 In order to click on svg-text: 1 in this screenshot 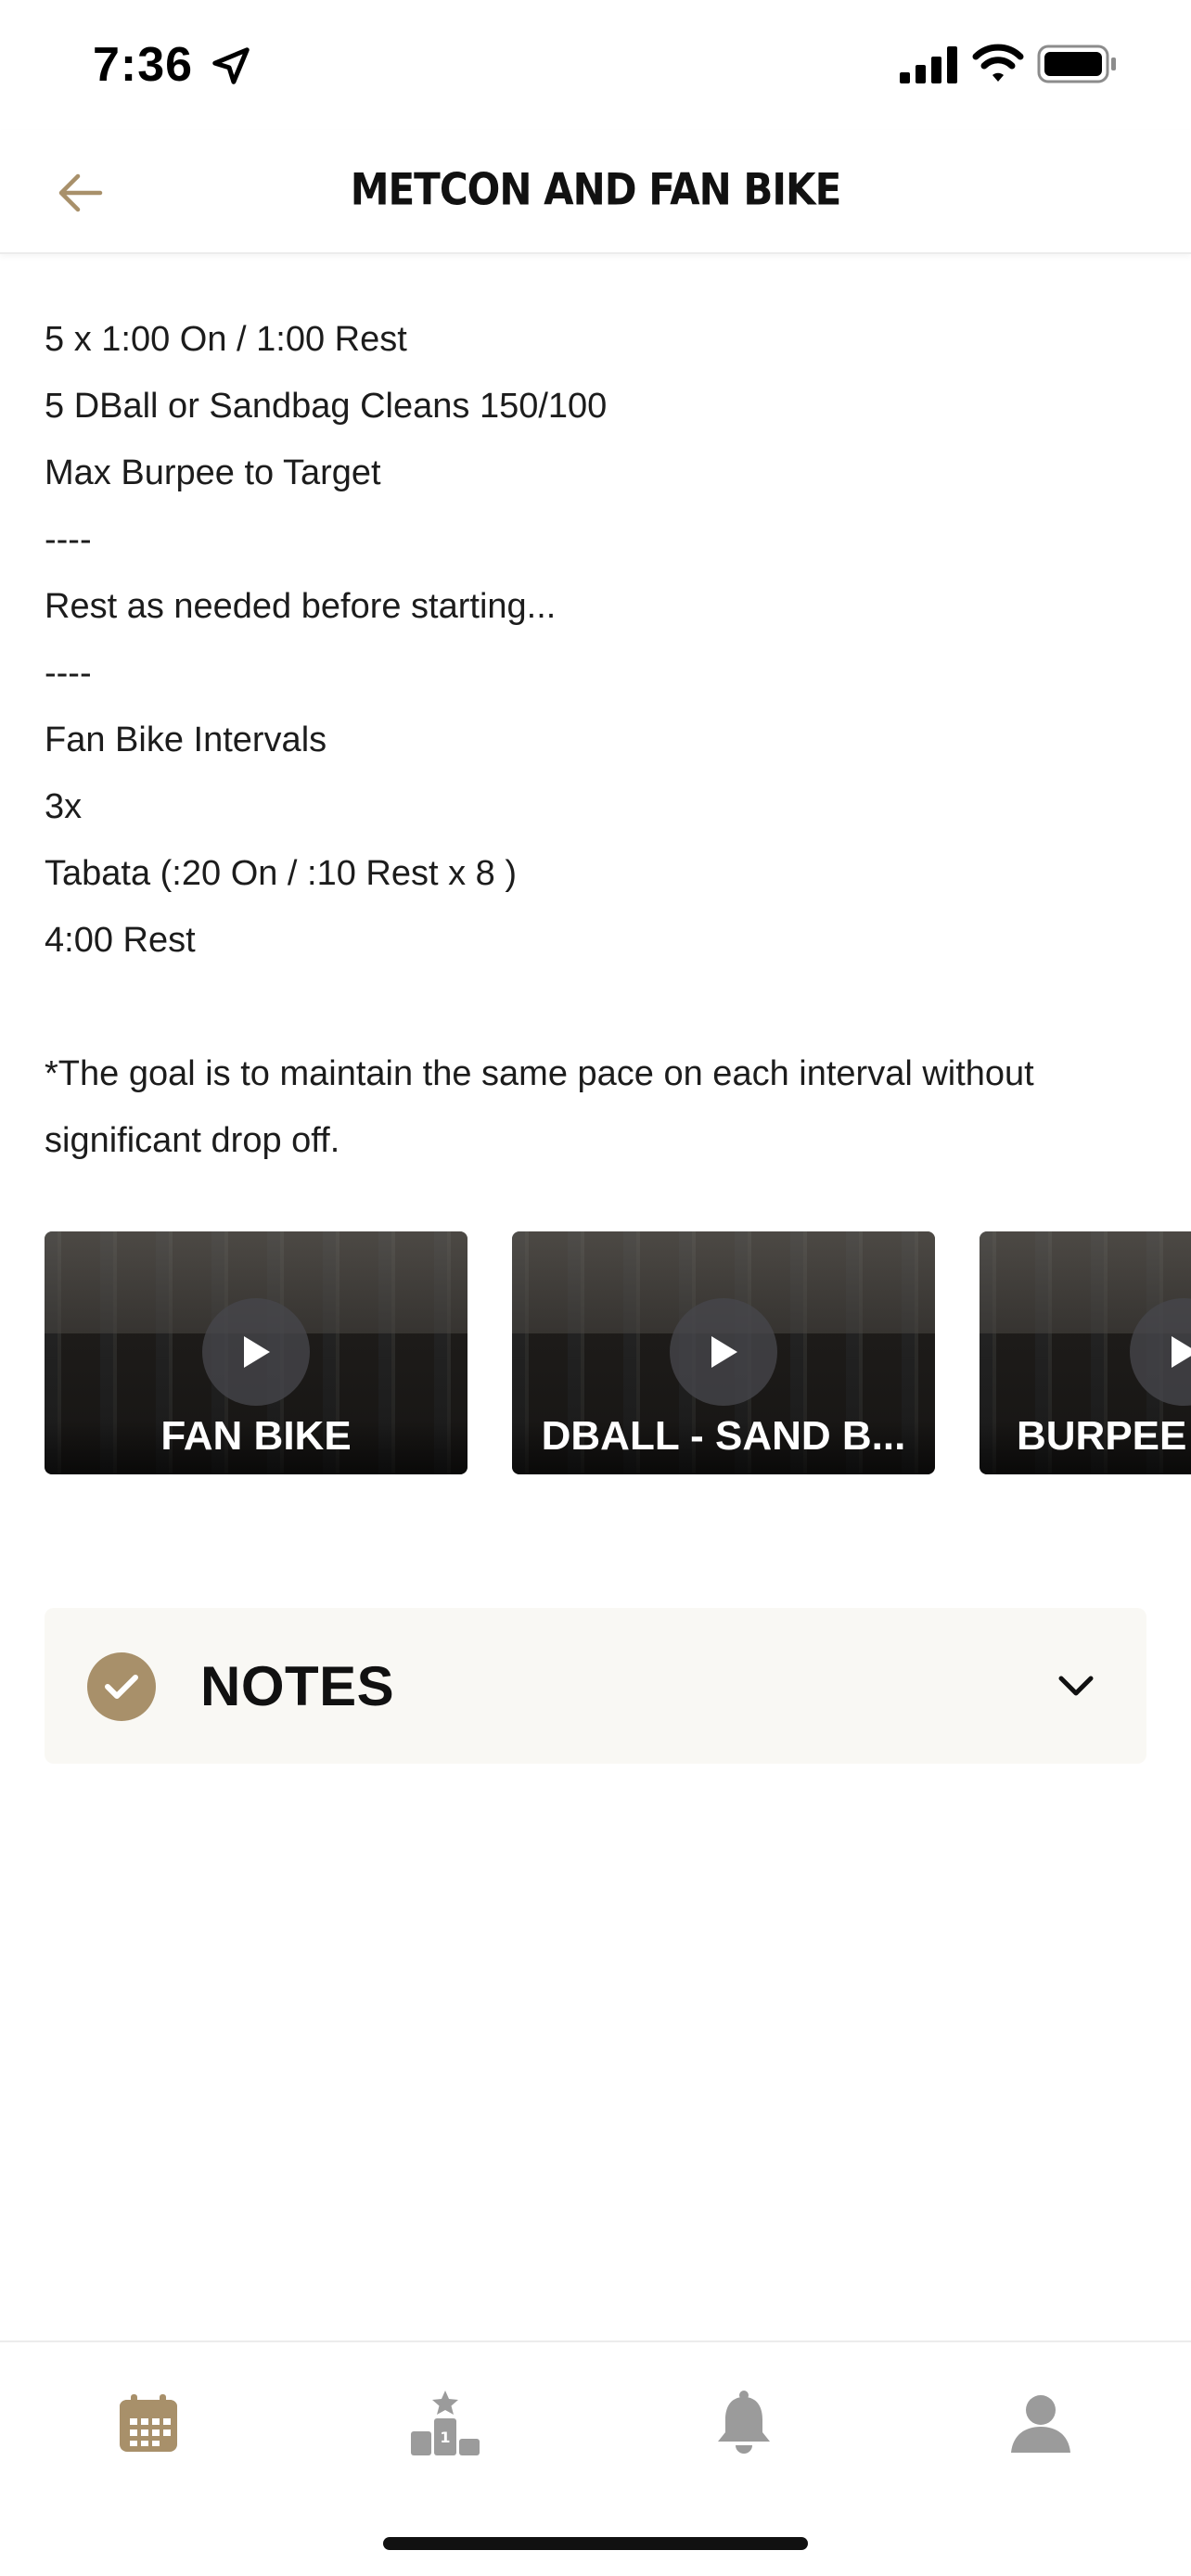, I will do `click(445, 2437)`.